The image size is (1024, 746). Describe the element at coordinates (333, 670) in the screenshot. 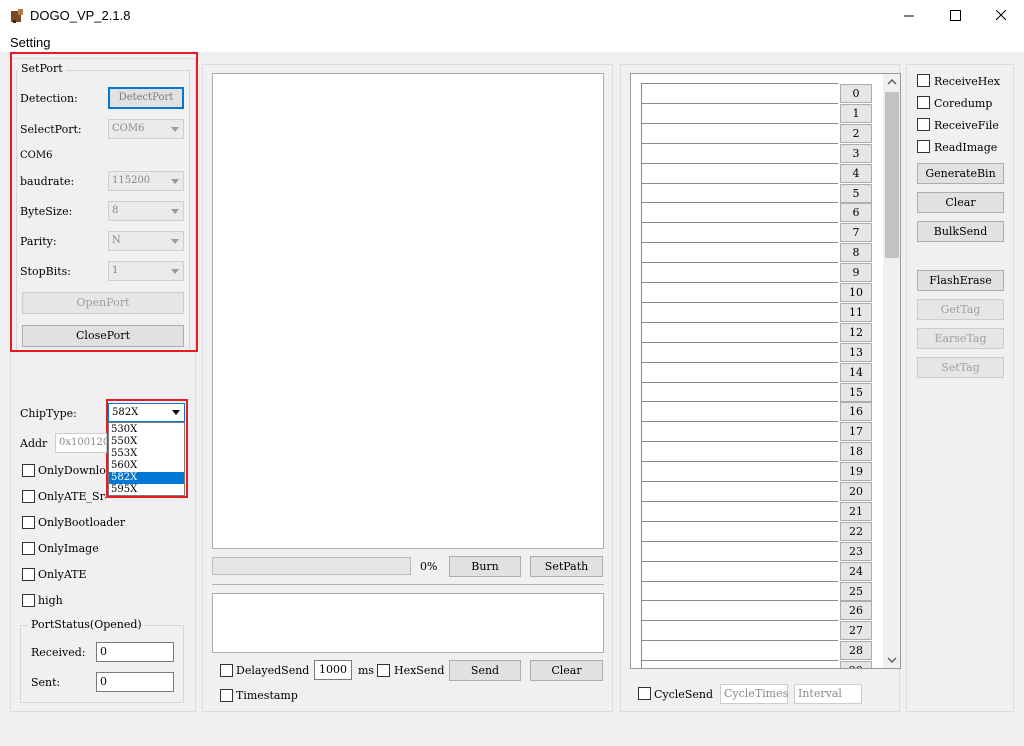

I see `delay-input: 1000` at that location.